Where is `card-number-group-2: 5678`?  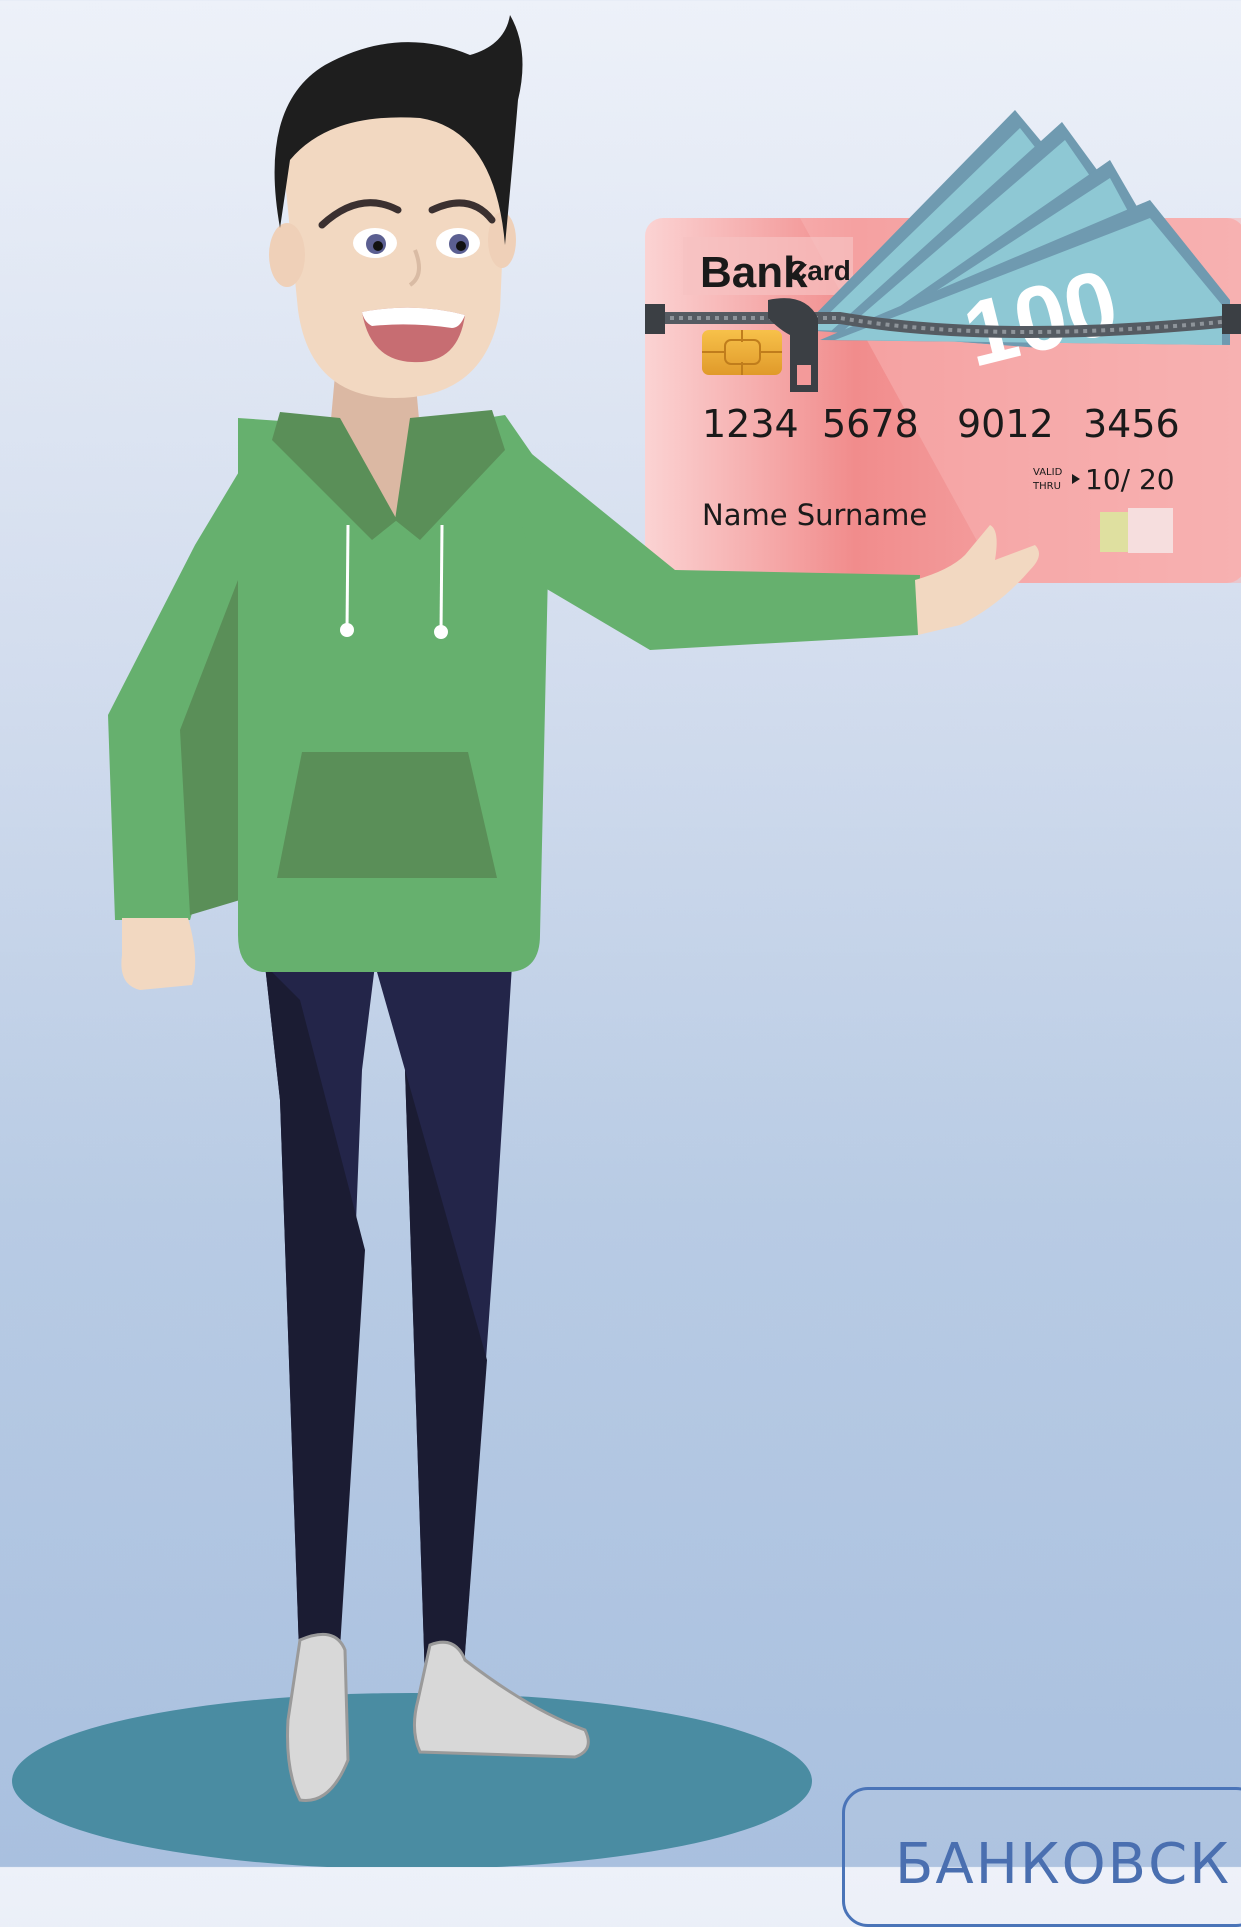
card-number-group-2: 5678 is located at coordinates (870, 424).